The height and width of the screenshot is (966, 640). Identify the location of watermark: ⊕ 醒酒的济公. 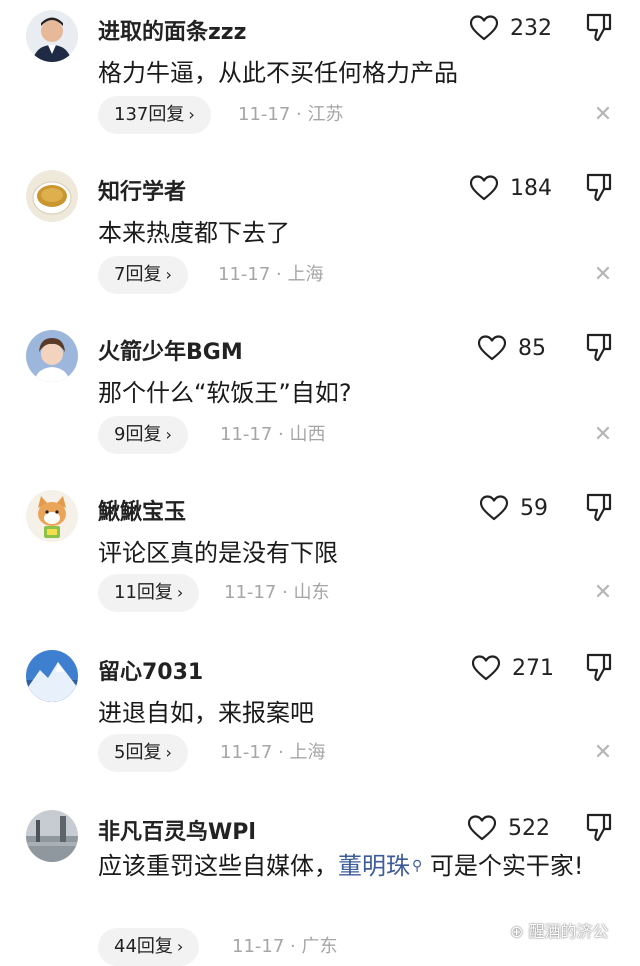
(559, 931).